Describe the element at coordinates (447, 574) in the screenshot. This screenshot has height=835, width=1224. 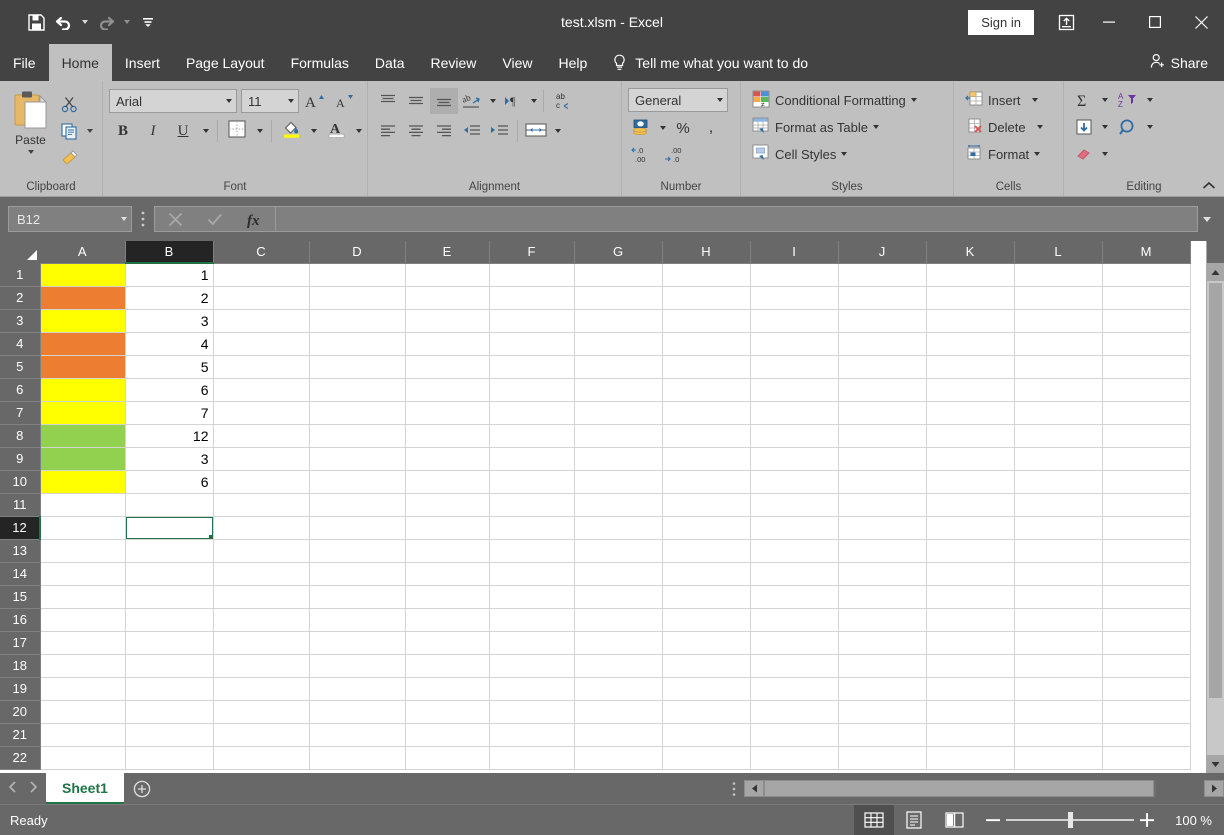
I see `cell-E14` at that location.